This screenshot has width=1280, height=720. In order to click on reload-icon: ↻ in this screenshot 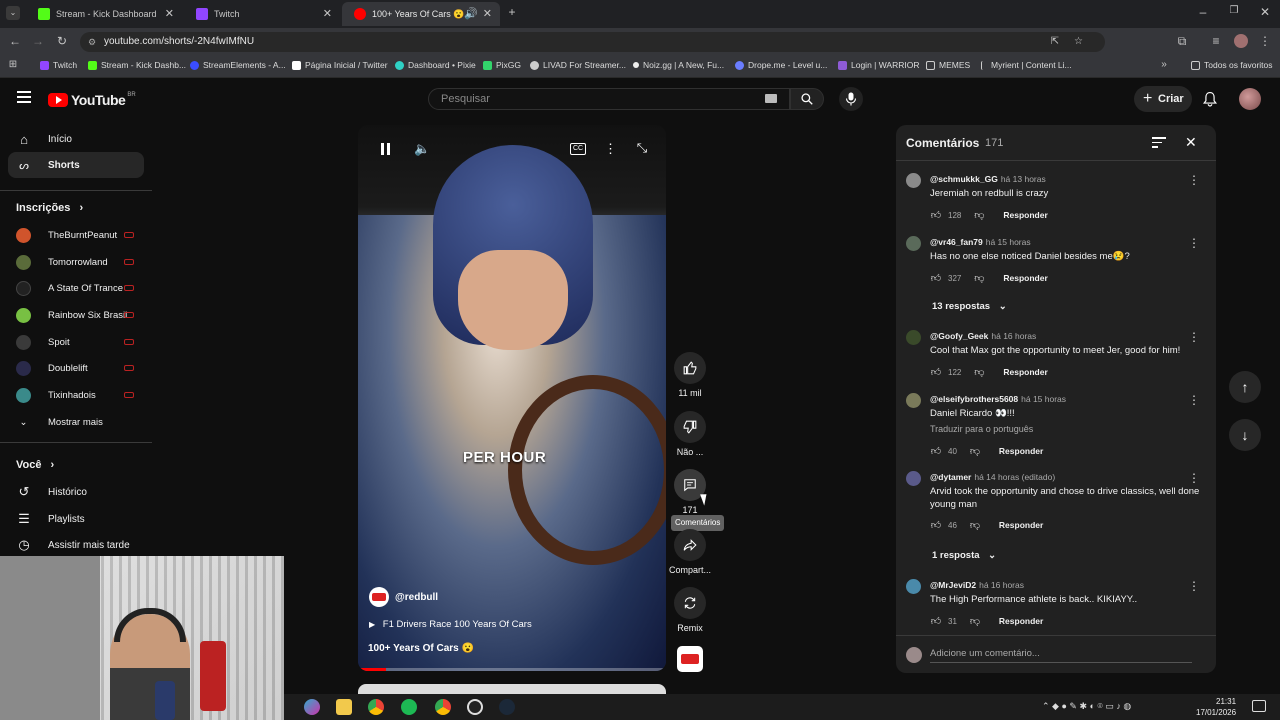, I will do `click(62, 41)`.